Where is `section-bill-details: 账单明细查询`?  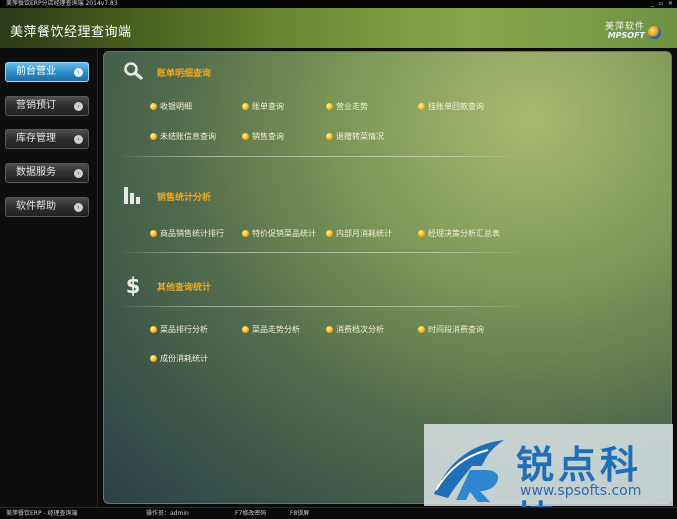
section-bill-details: 账单明细查询 is located at coordinates (382, 72).